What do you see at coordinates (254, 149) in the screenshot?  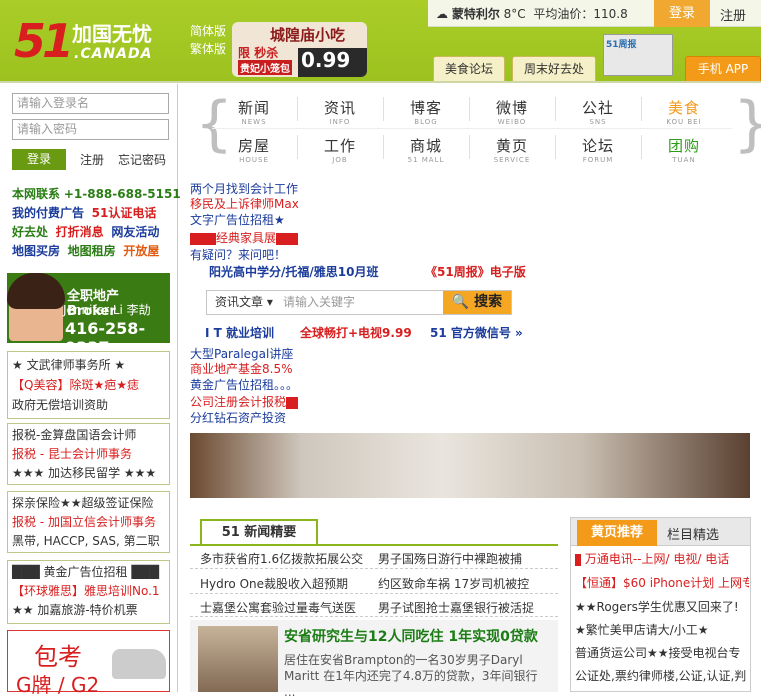 I see `nav-house: 房屋 HOUSE` at bounding box center [254, 149].